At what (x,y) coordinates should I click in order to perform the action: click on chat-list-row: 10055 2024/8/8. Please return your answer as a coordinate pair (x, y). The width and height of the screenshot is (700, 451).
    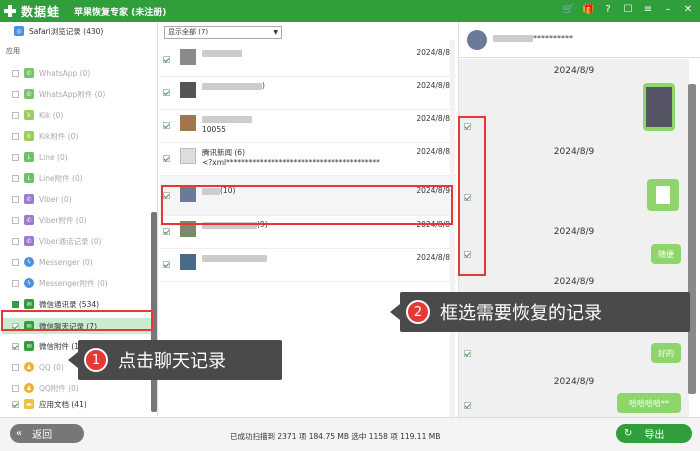
    Looking at the image, I should click on (308, 126).